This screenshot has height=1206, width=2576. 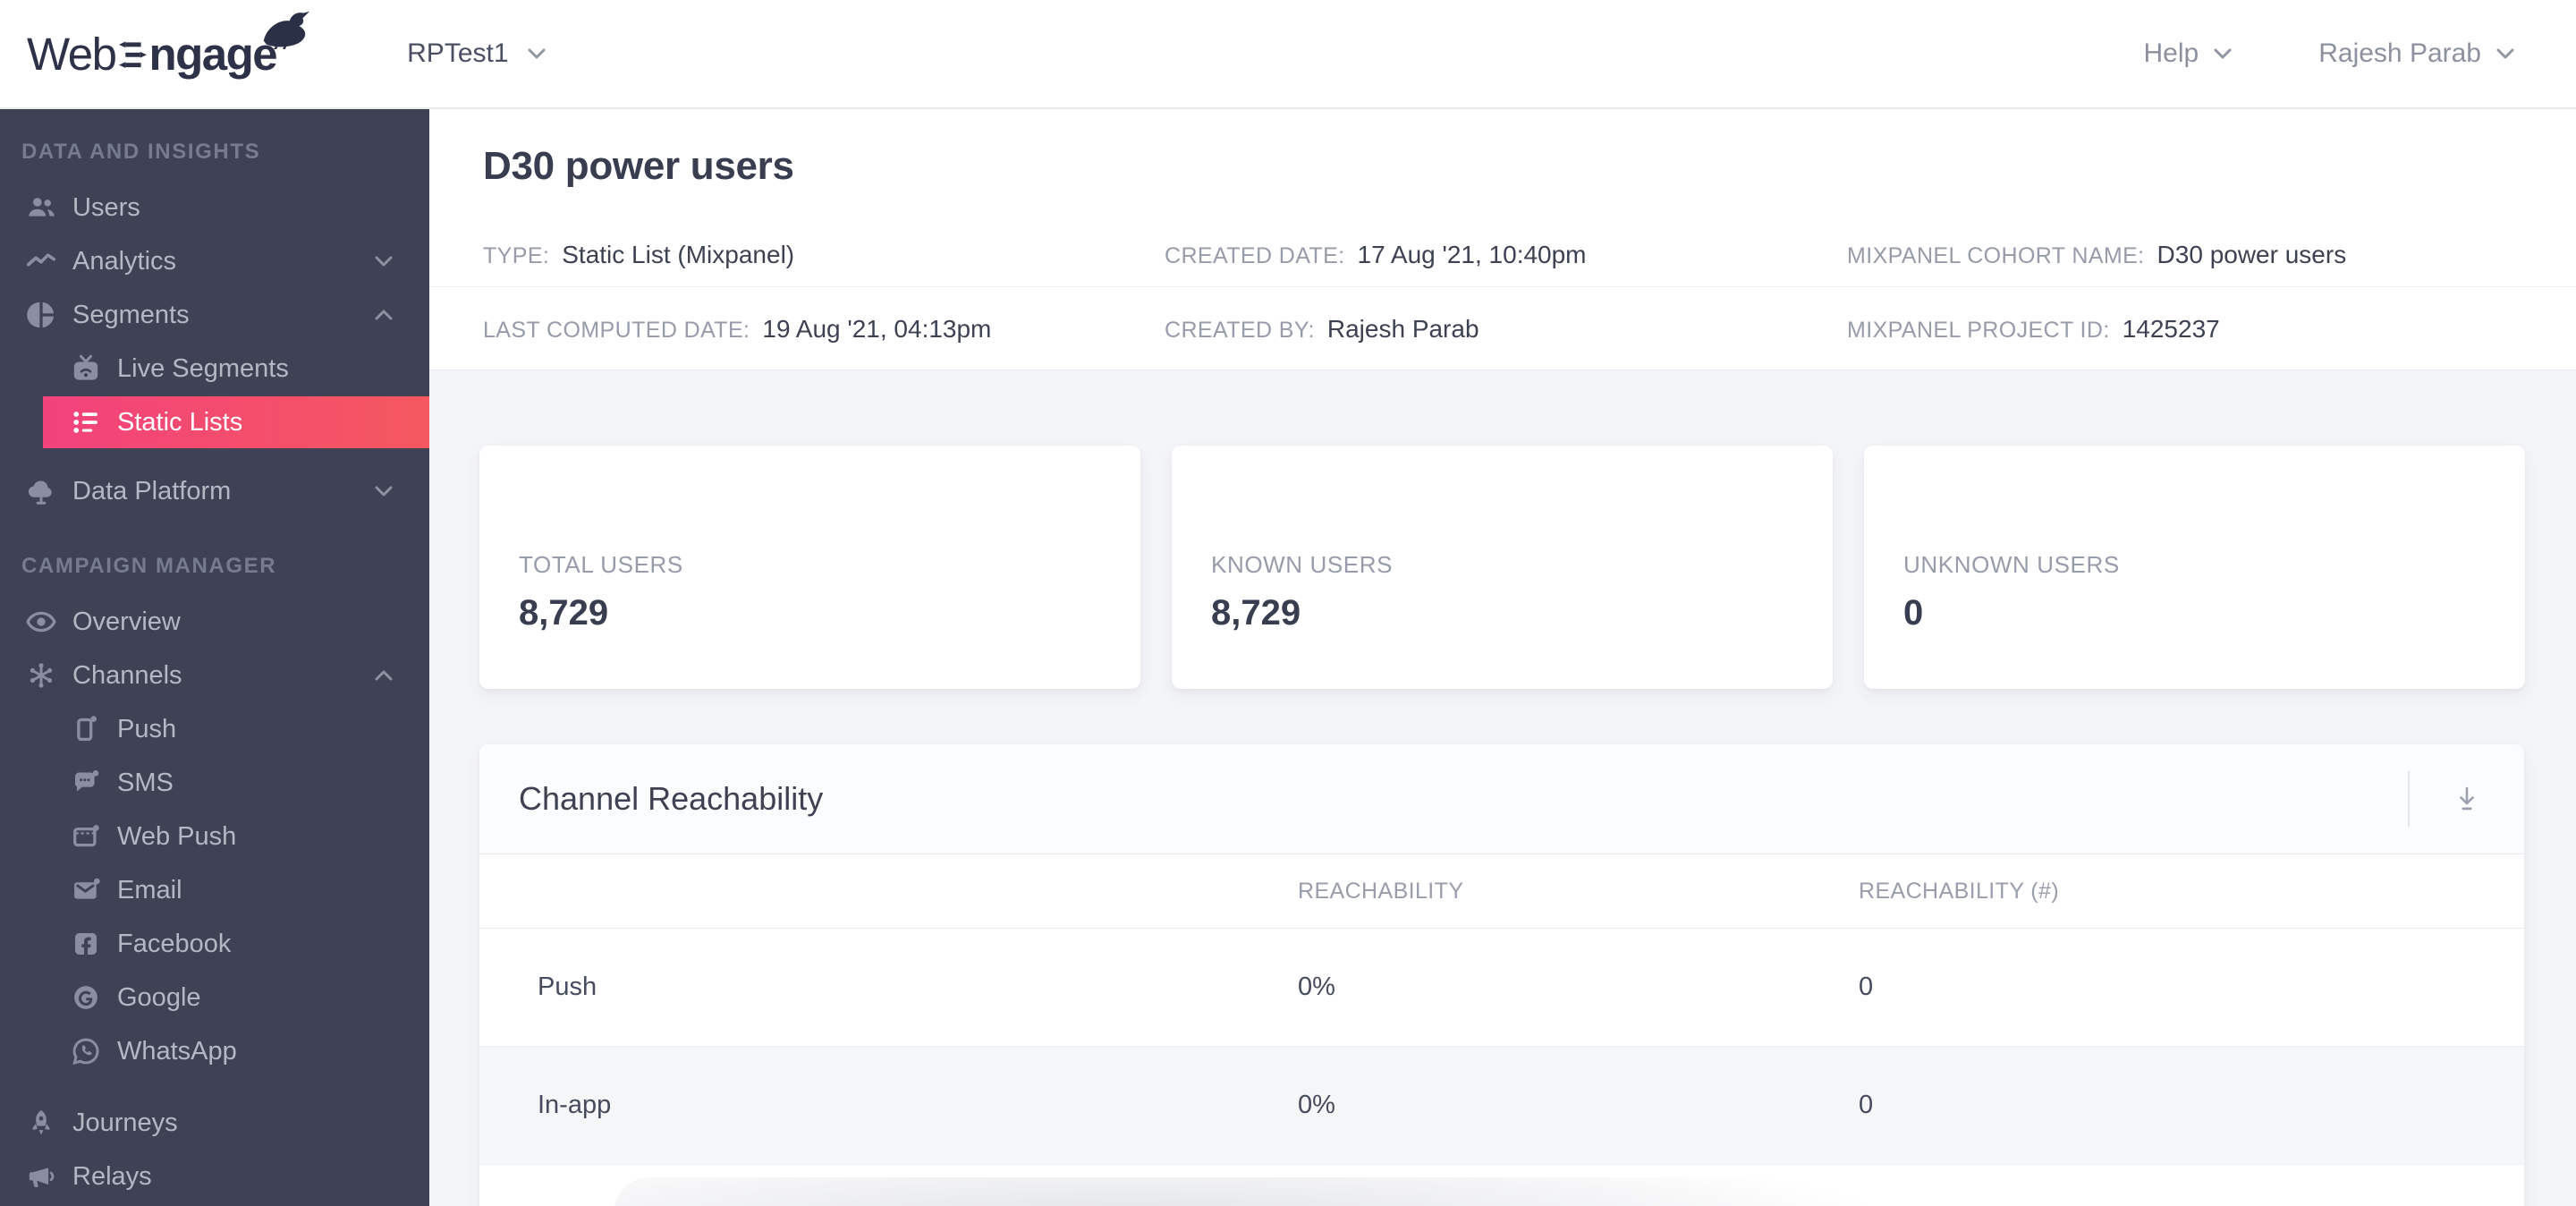 What do you see at coordinates (214, 315) in the screenshot?
I see `sidebar-item-segments: Segments` at bounding box center [214, 315].